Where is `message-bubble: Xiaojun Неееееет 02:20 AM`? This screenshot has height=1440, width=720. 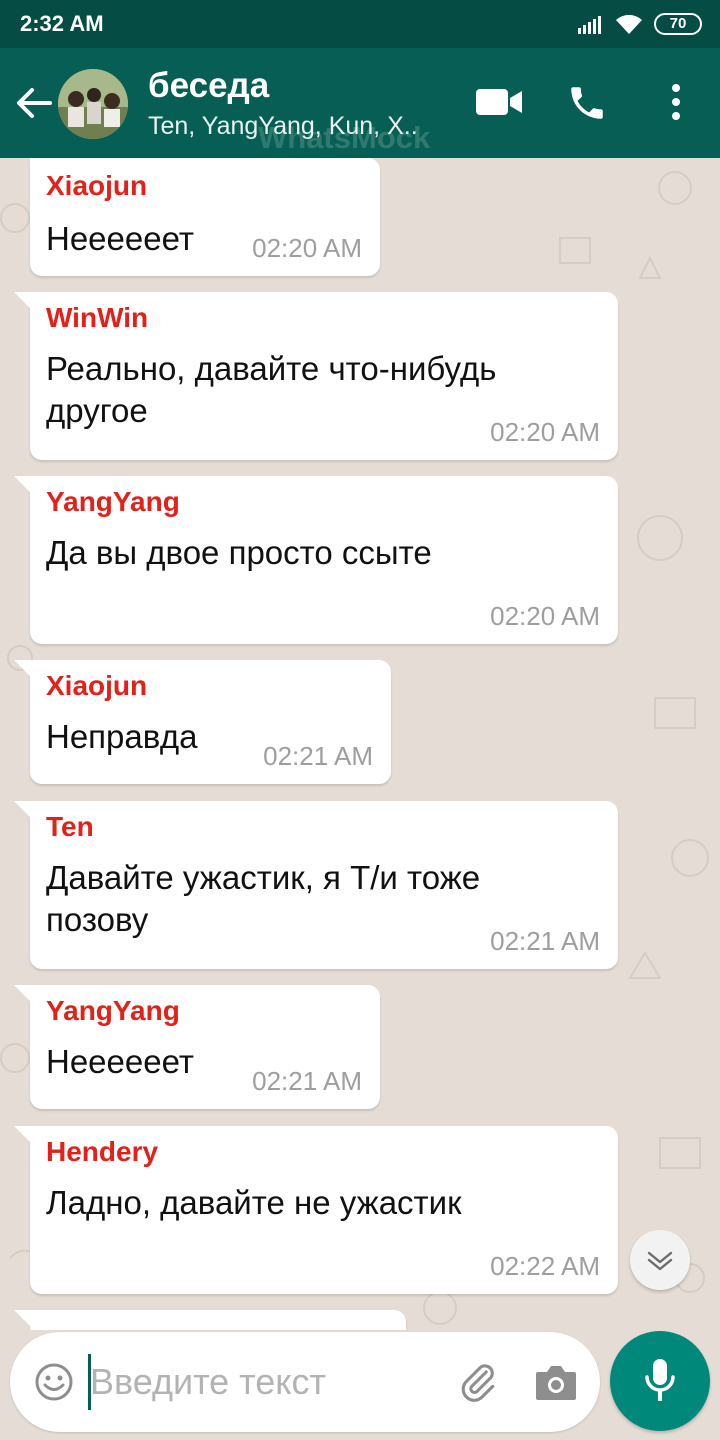
message-bubble: Xiaojun Неееееет 02:20 AM is located at coordinates (205, 217).